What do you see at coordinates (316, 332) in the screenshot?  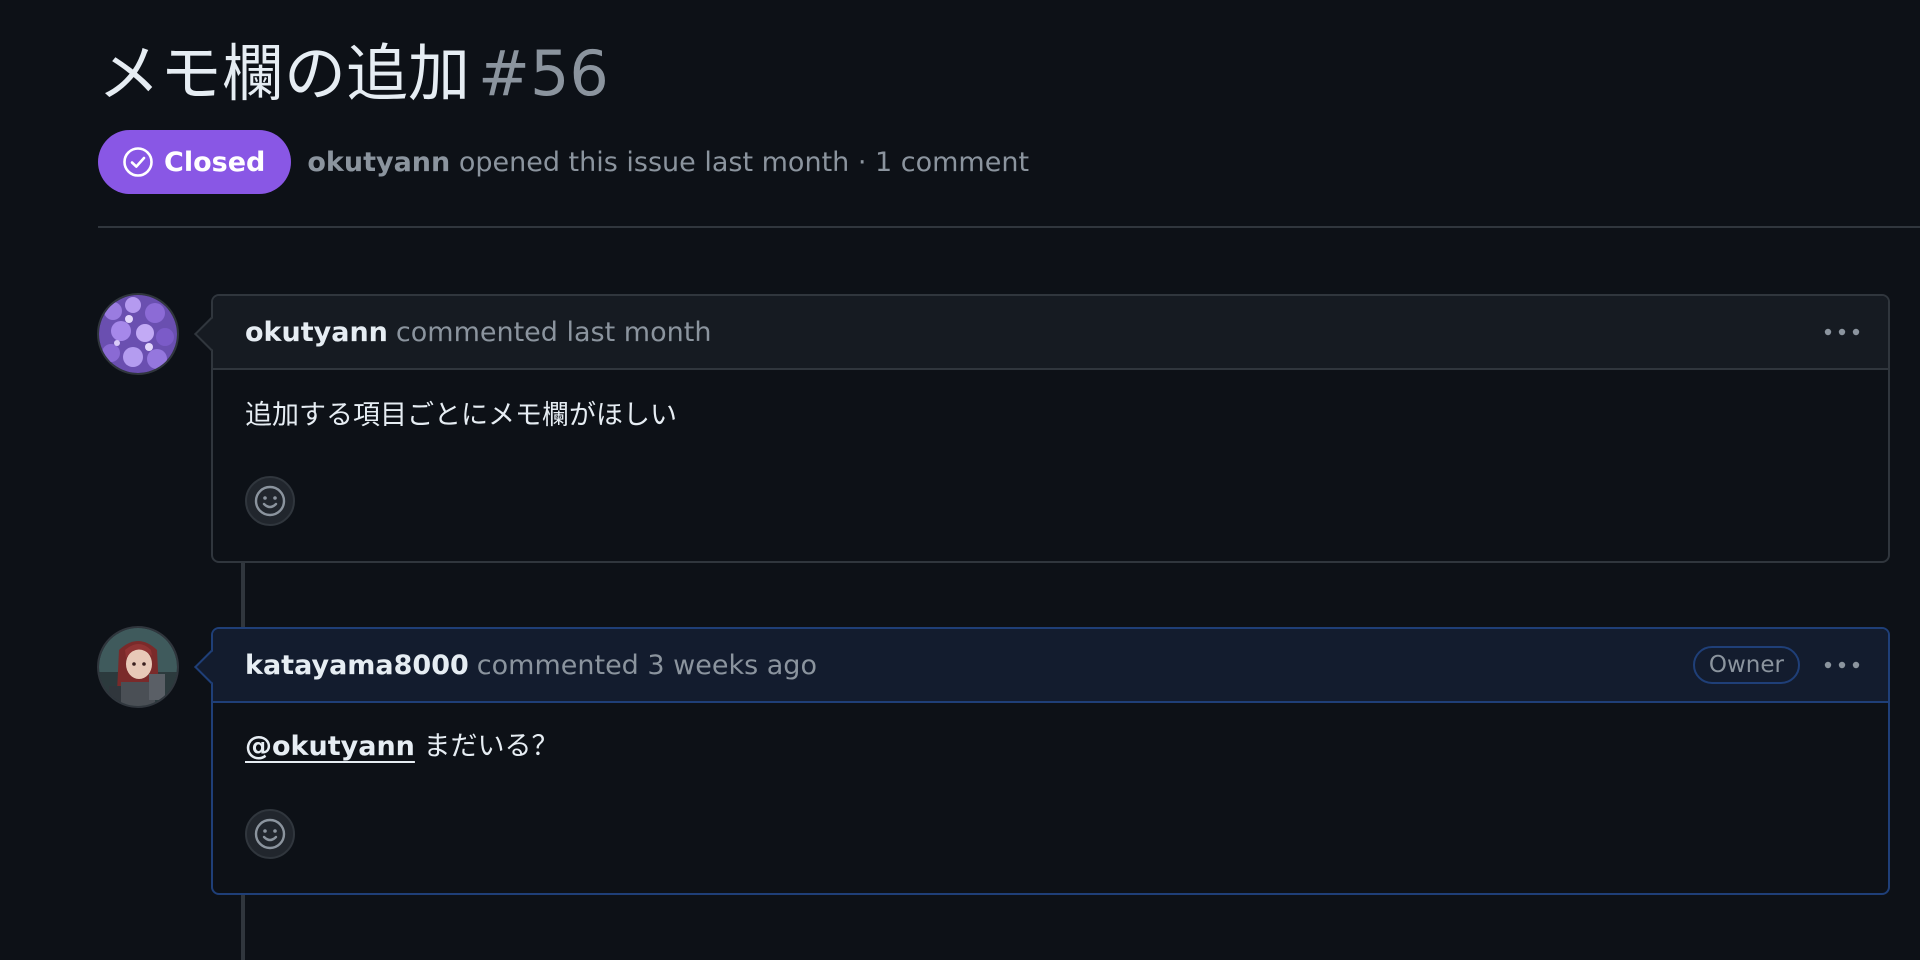 I see `comment-author-link: okutyann` at bounding box center [316, 332].